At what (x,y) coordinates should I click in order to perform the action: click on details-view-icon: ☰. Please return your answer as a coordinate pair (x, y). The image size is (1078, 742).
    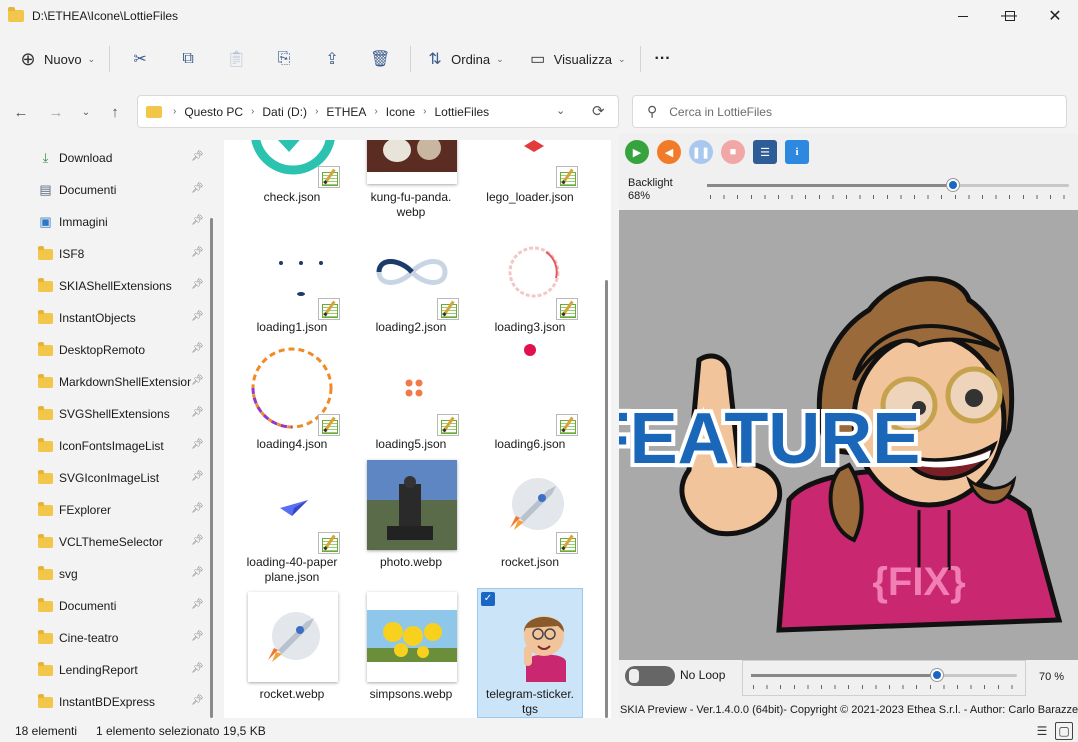
    Looking at the image, I should click on (1042, 731).